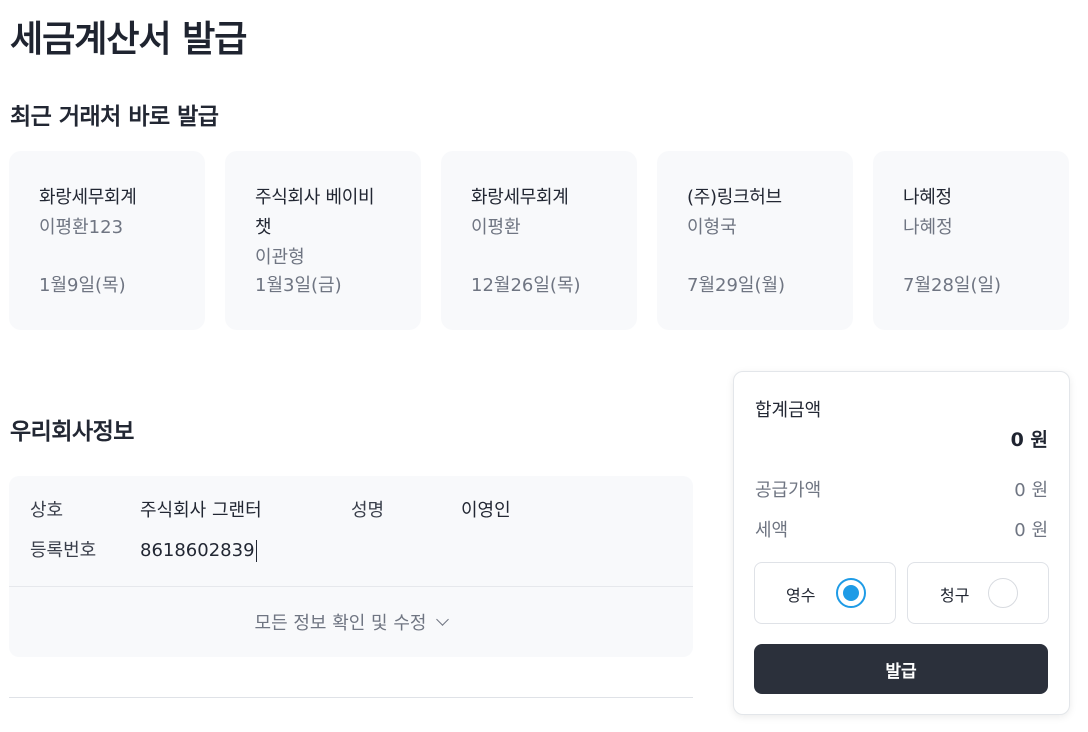 The height and width of the screenshot is (732, 1088). I want to click on receipt-option-label: 영수, so click(801, 595).